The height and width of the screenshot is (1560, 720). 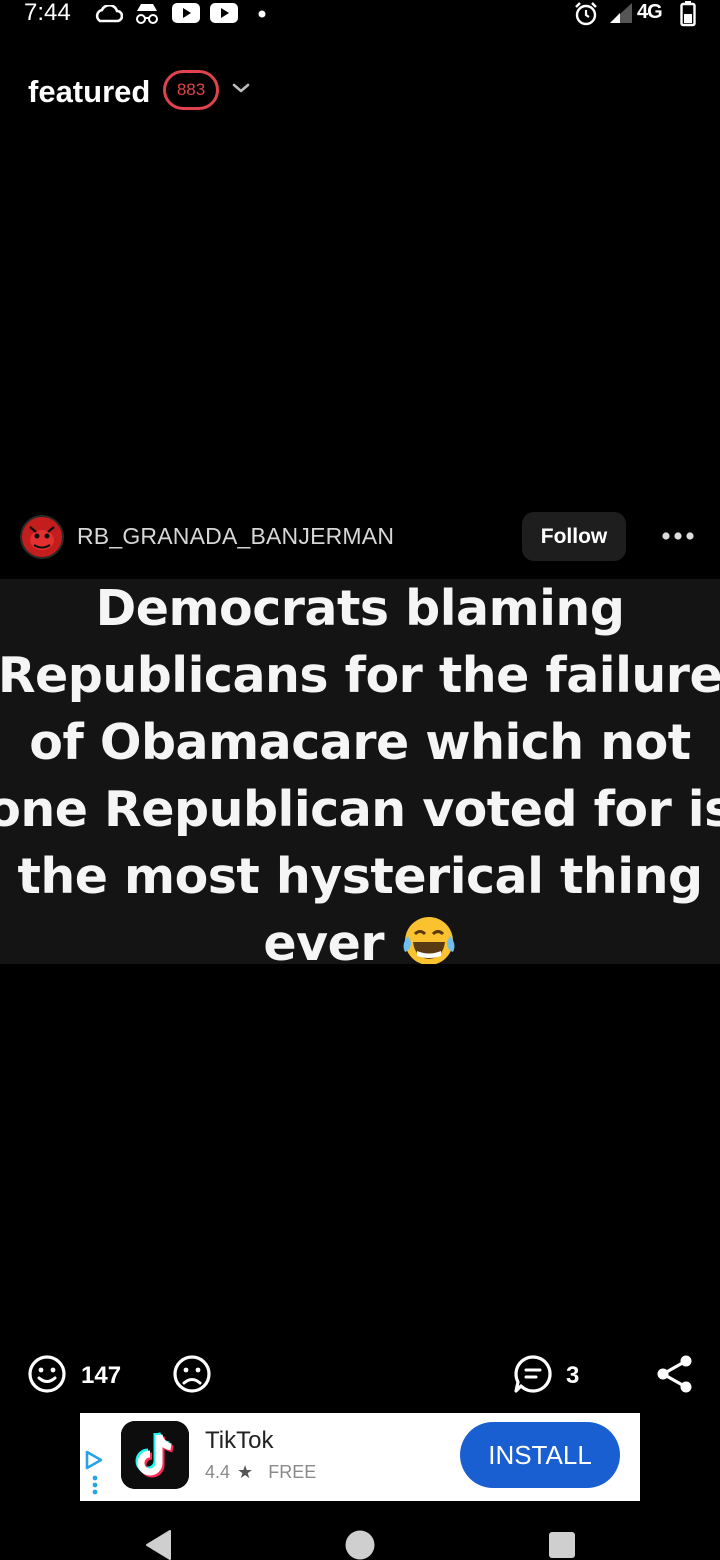 I want to click on post-text-line: one Republican voted for is, so click(x=360, y=809).